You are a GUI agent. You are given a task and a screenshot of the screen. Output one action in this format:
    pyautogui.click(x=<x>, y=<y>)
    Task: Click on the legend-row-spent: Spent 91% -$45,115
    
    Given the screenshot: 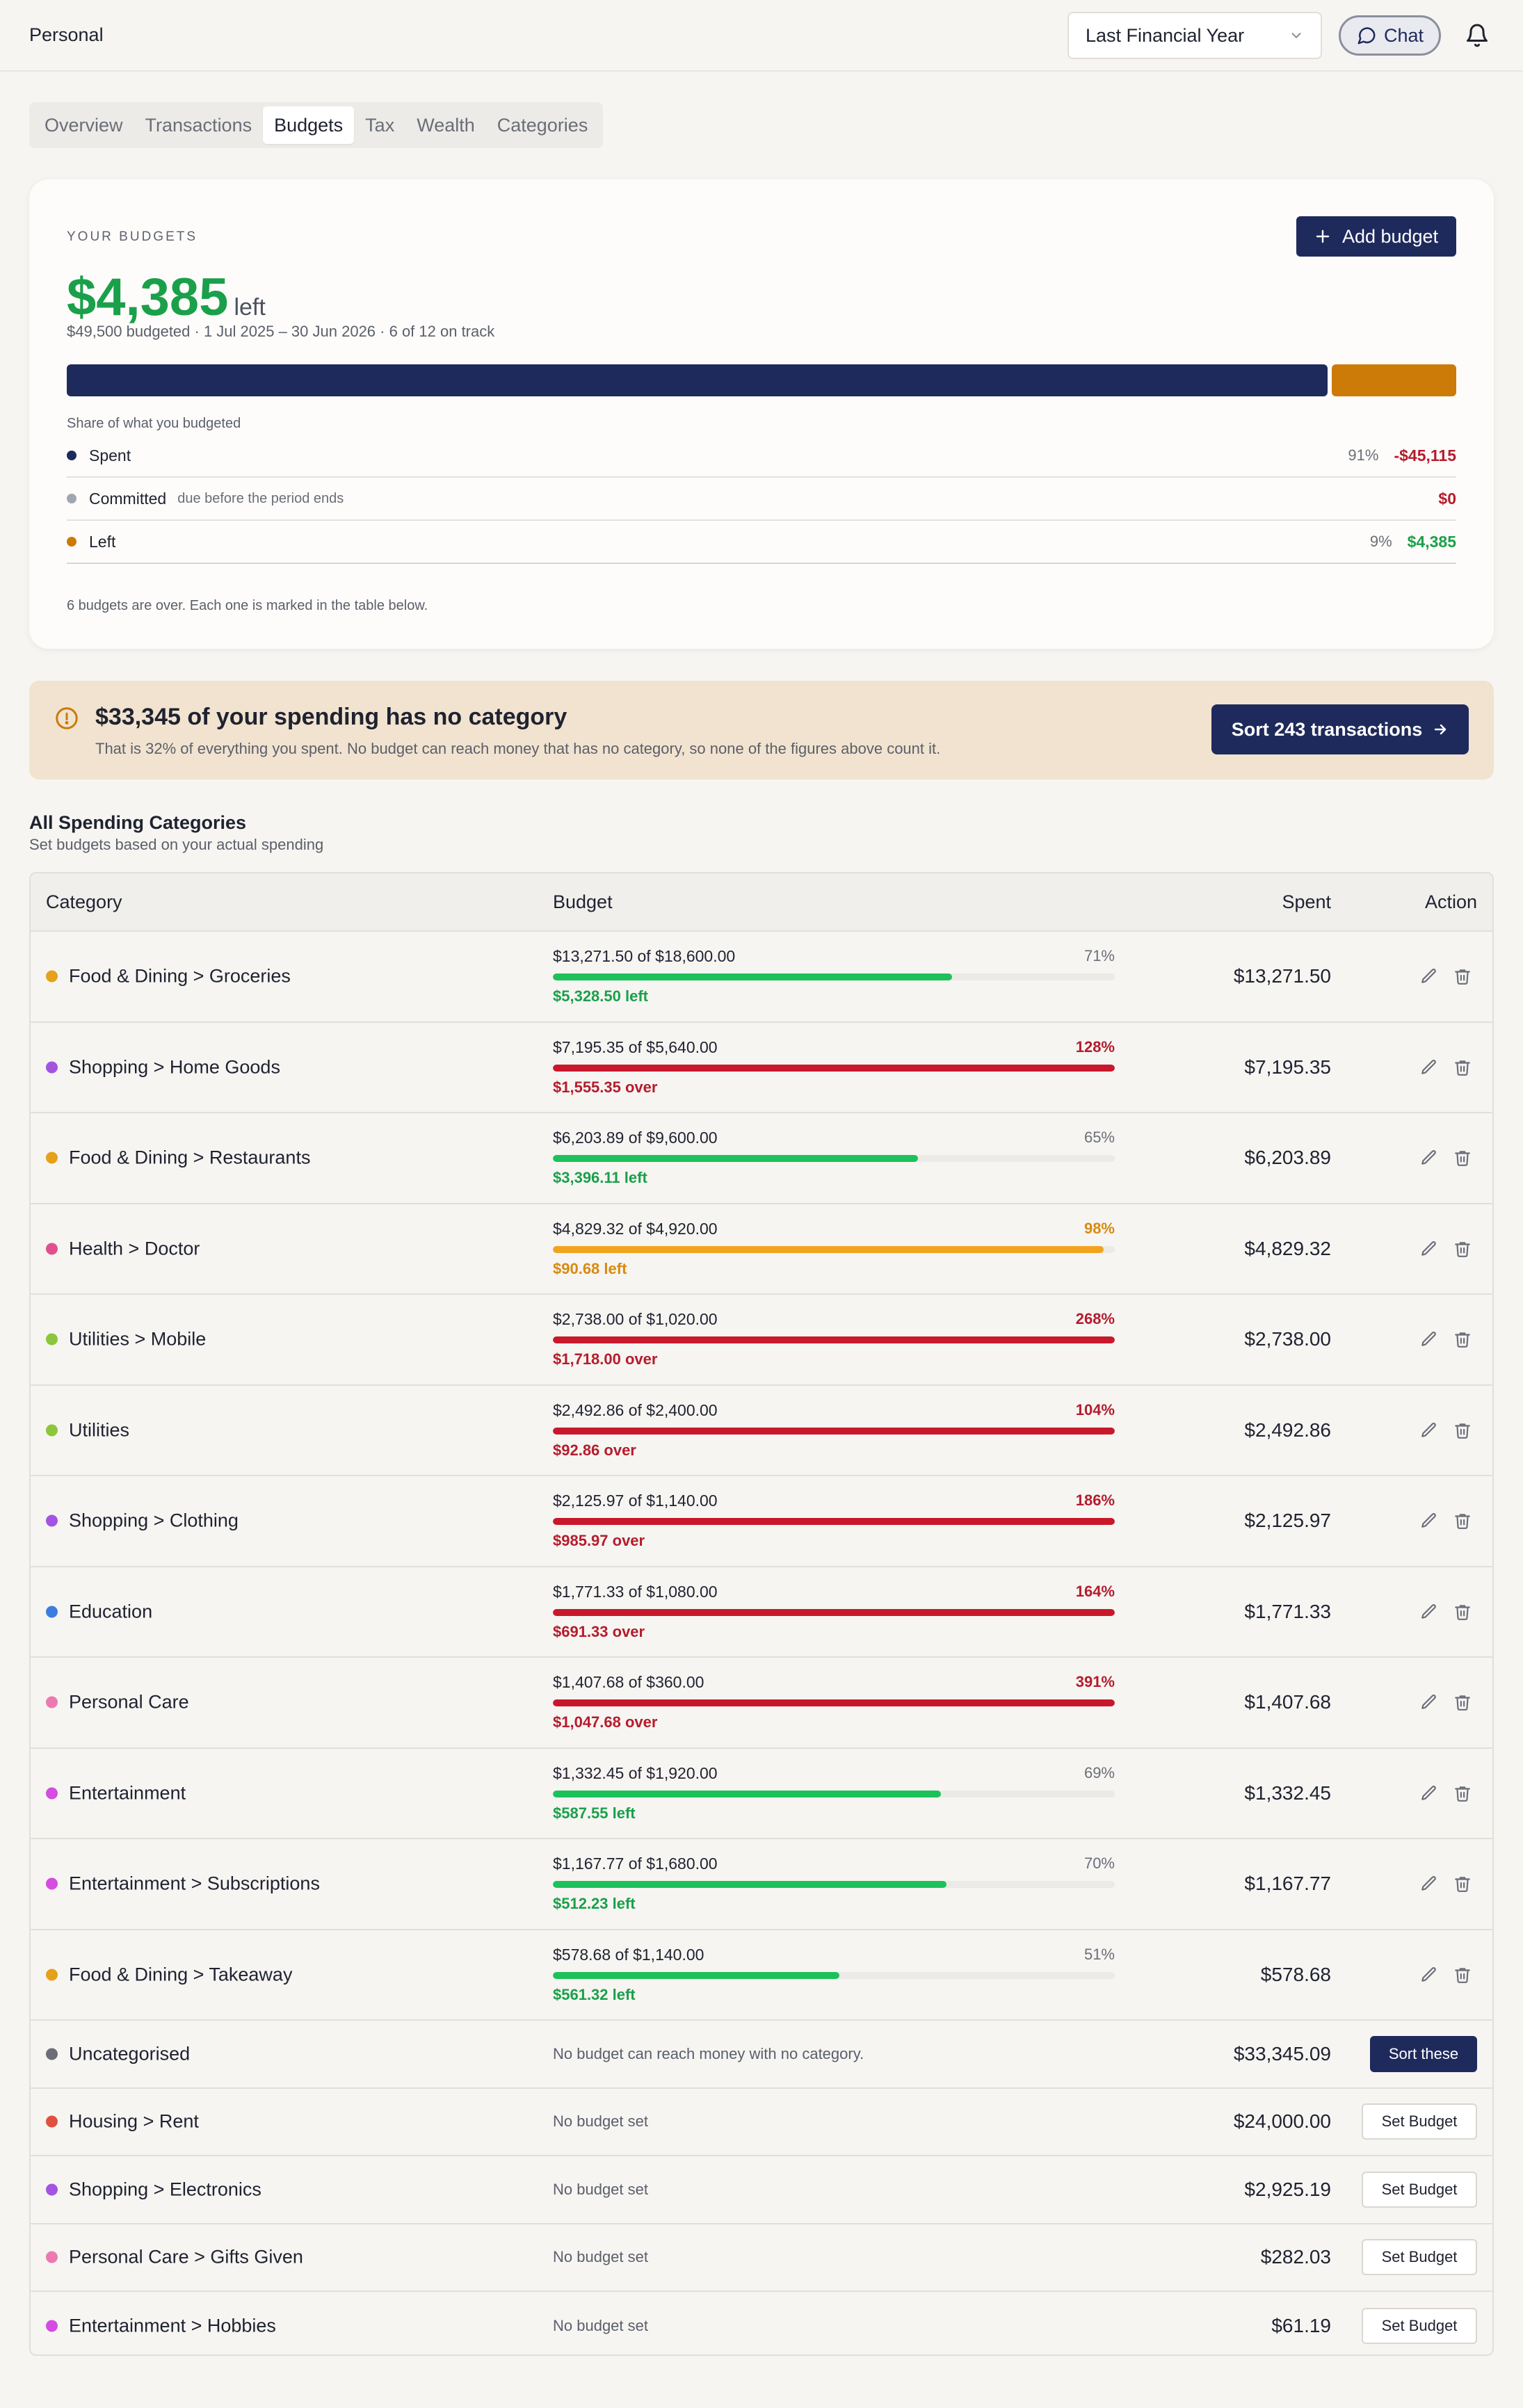 What is the action you would take?
    pyautogui.click(x=761, y=457)
    